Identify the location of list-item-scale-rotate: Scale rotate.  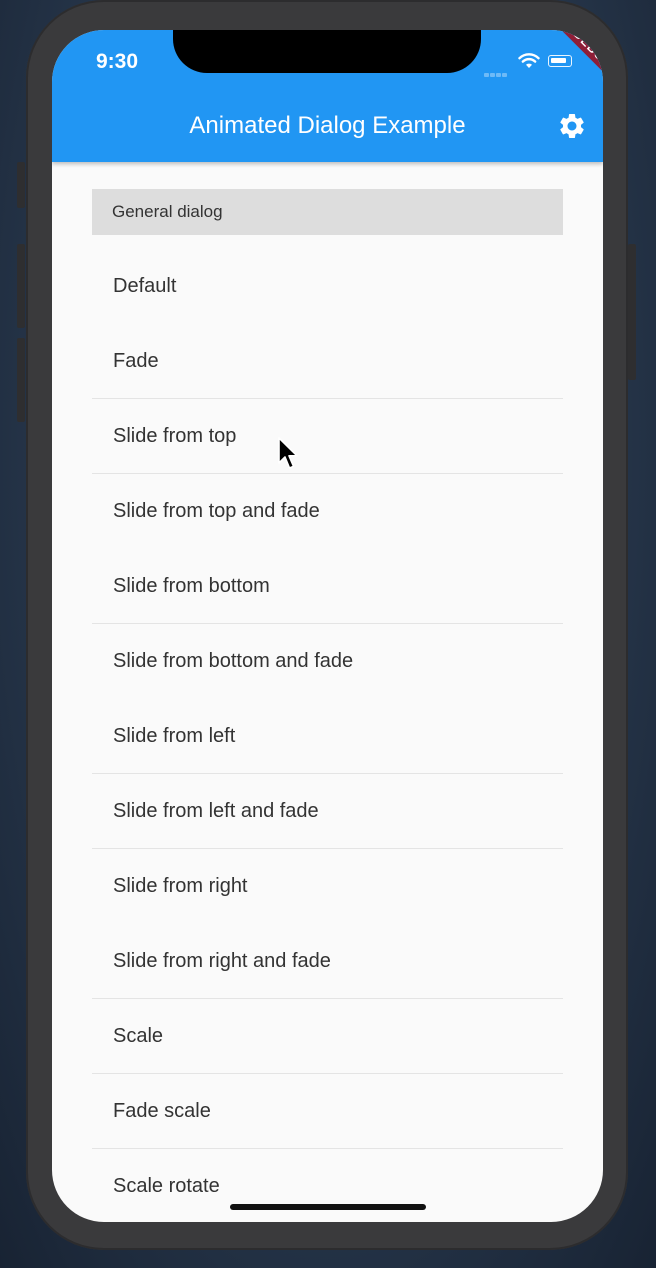
(327, 1185).